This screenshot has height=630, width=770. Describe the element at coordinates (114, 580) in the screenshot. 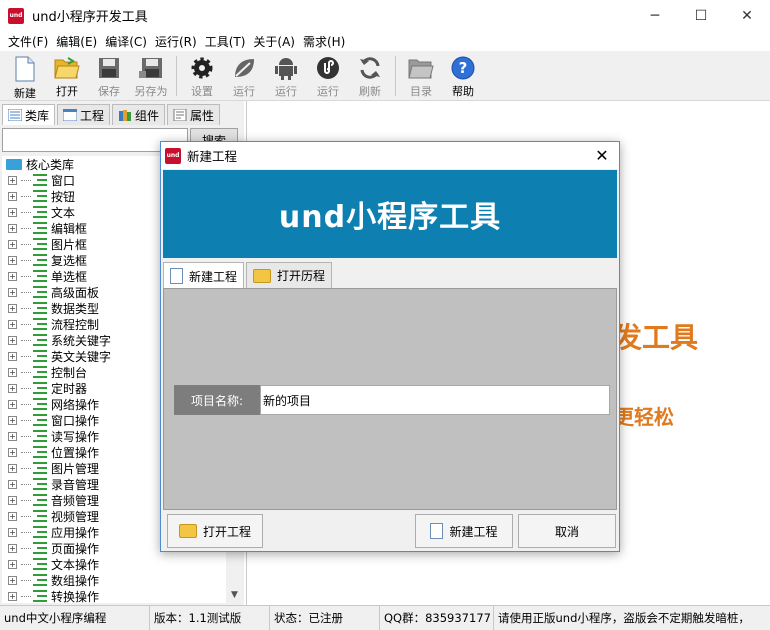

I see `tree-item: + 数组操作` at that location.